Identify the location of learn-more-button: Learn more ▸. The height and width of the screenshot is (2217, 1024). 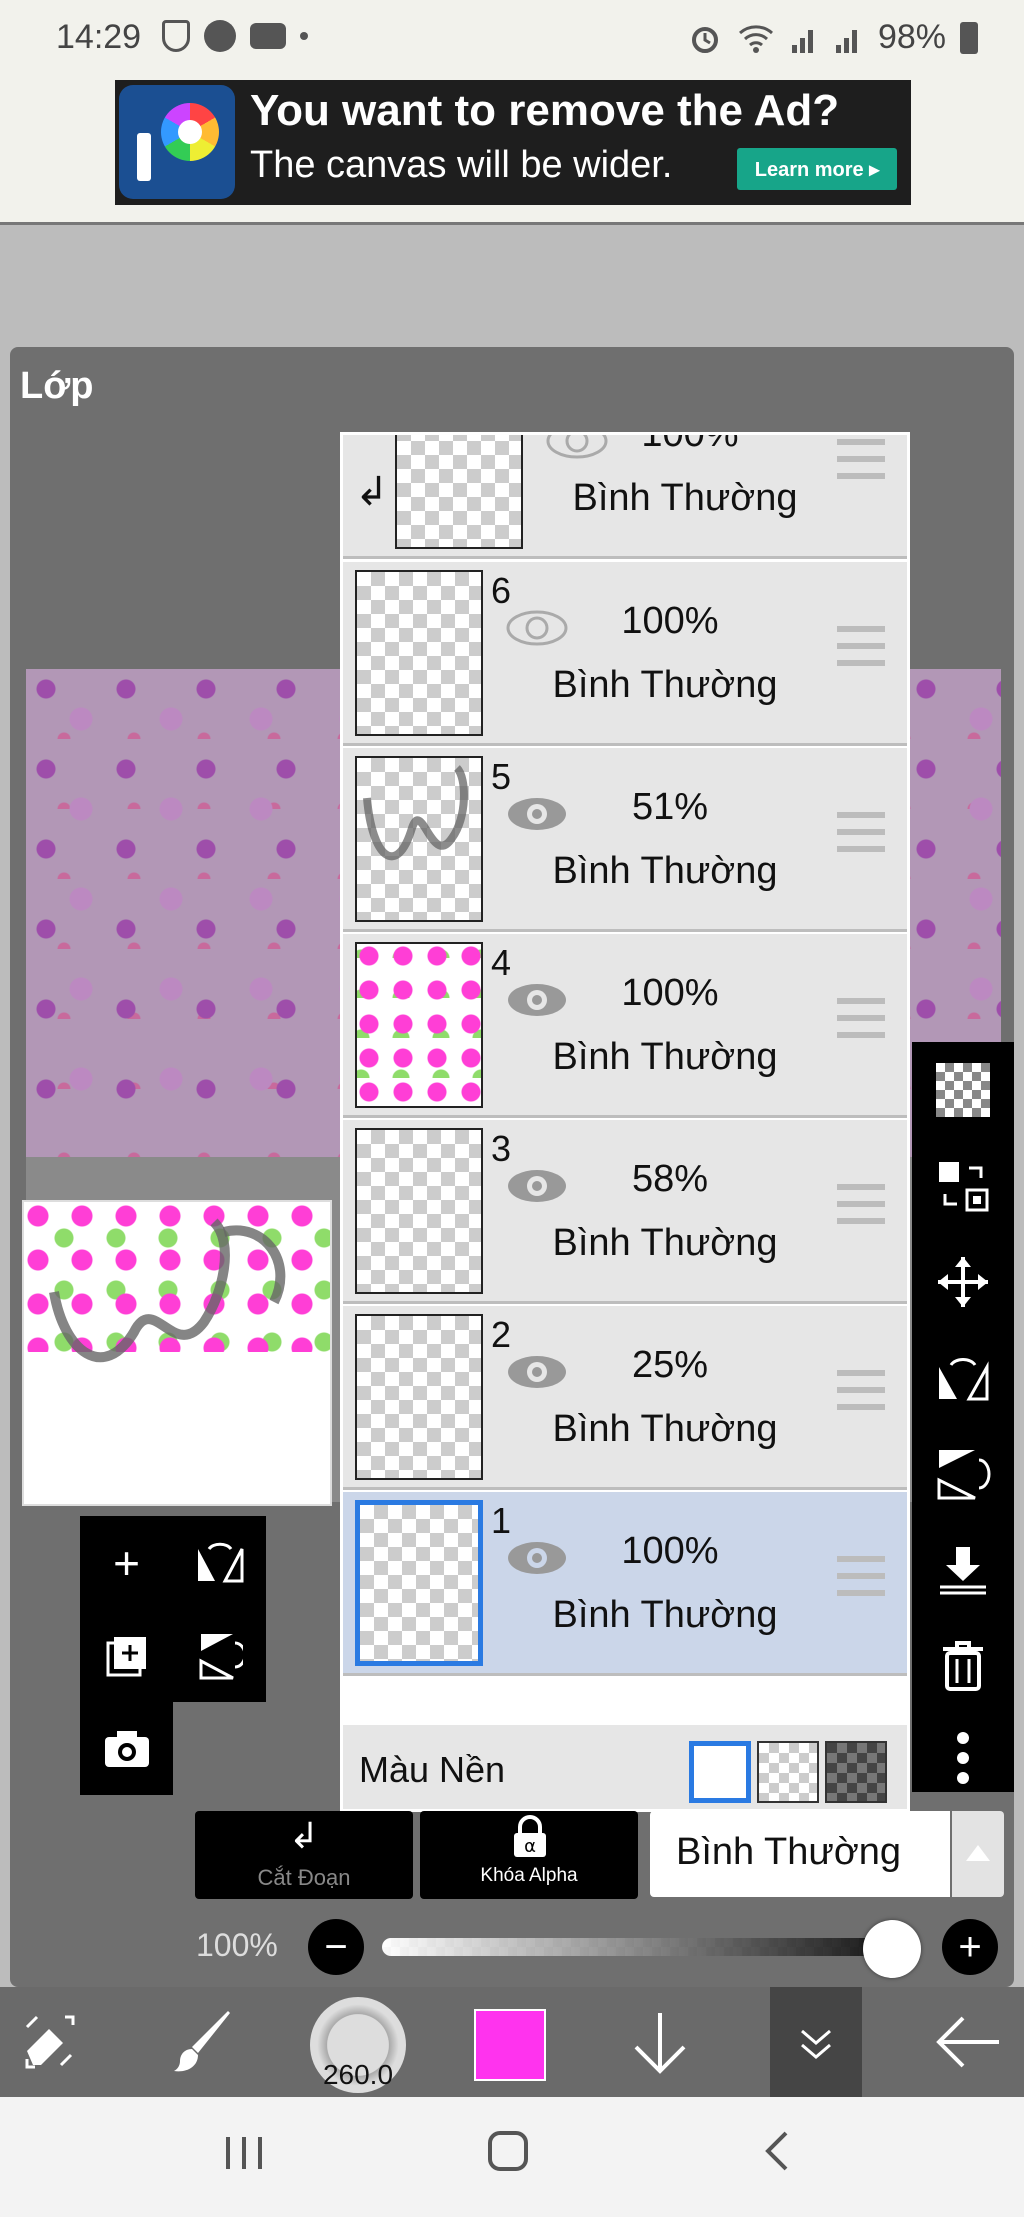
(817, 169).